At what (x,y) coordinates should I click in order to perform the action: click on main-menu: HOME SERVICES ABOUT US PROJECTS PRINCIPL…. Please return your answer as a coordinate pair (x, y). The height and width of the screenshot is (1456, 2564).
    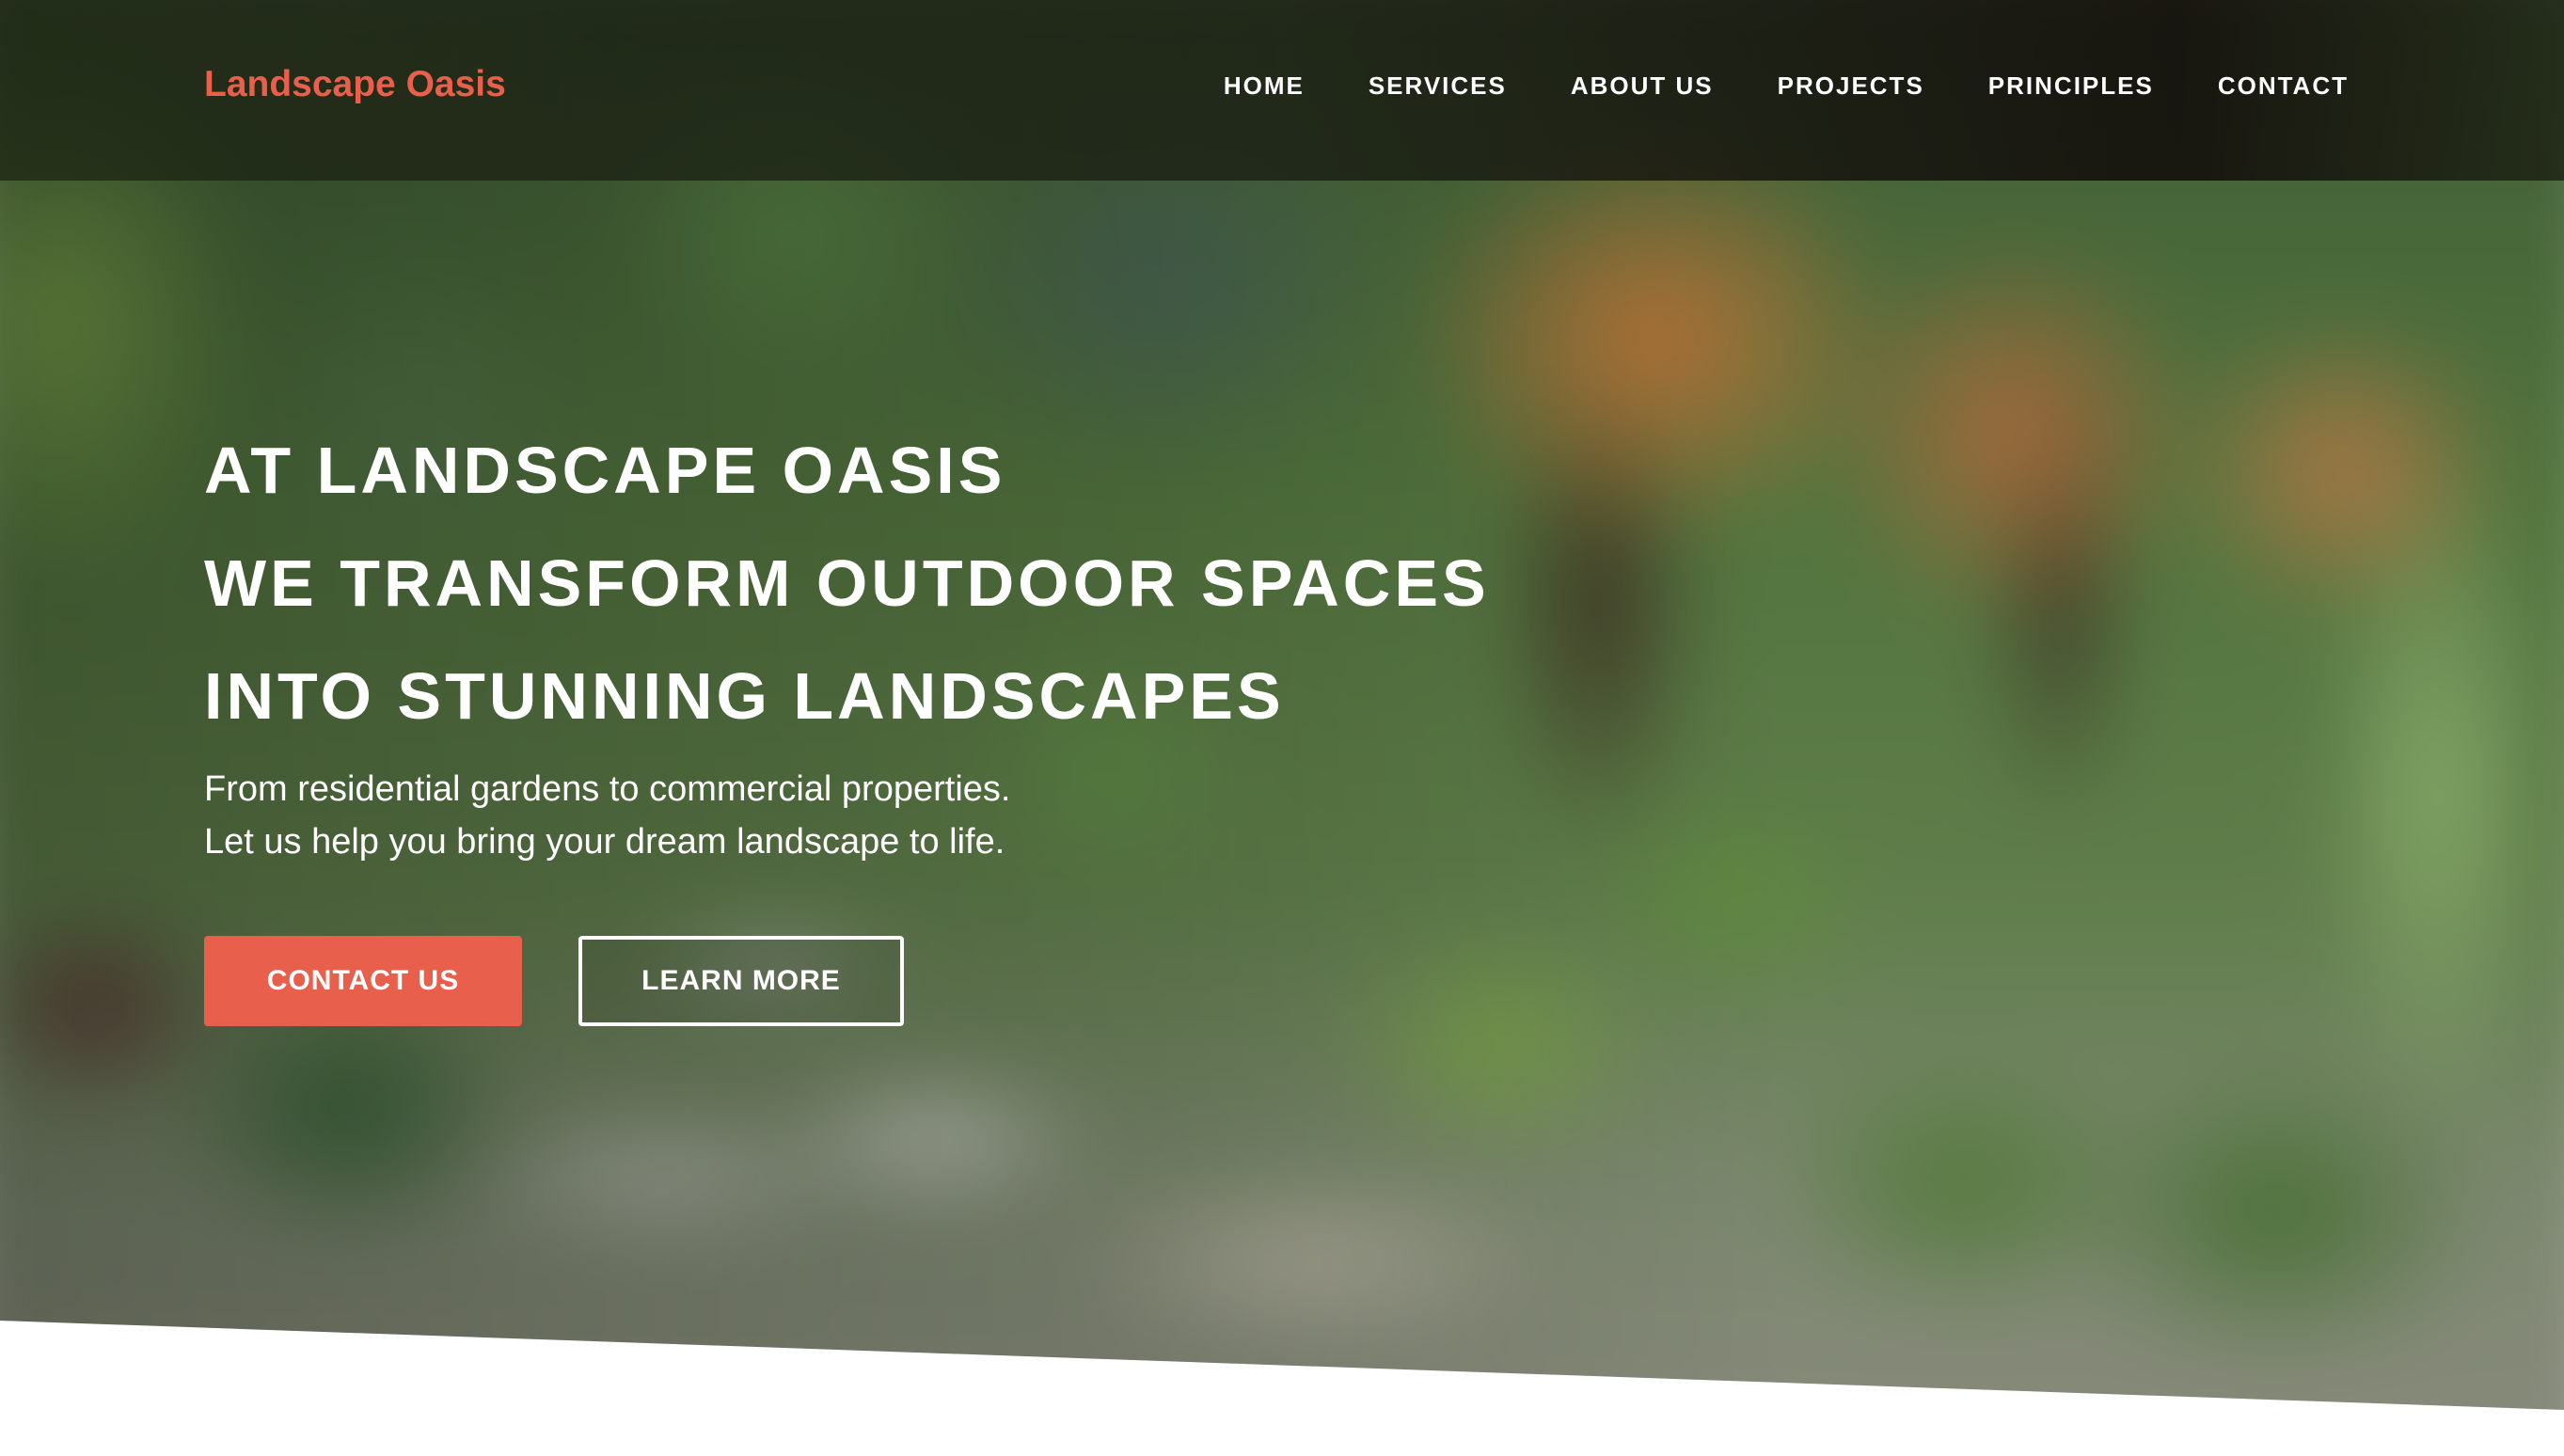
    Looking at the image, I should click on (1786, 86).